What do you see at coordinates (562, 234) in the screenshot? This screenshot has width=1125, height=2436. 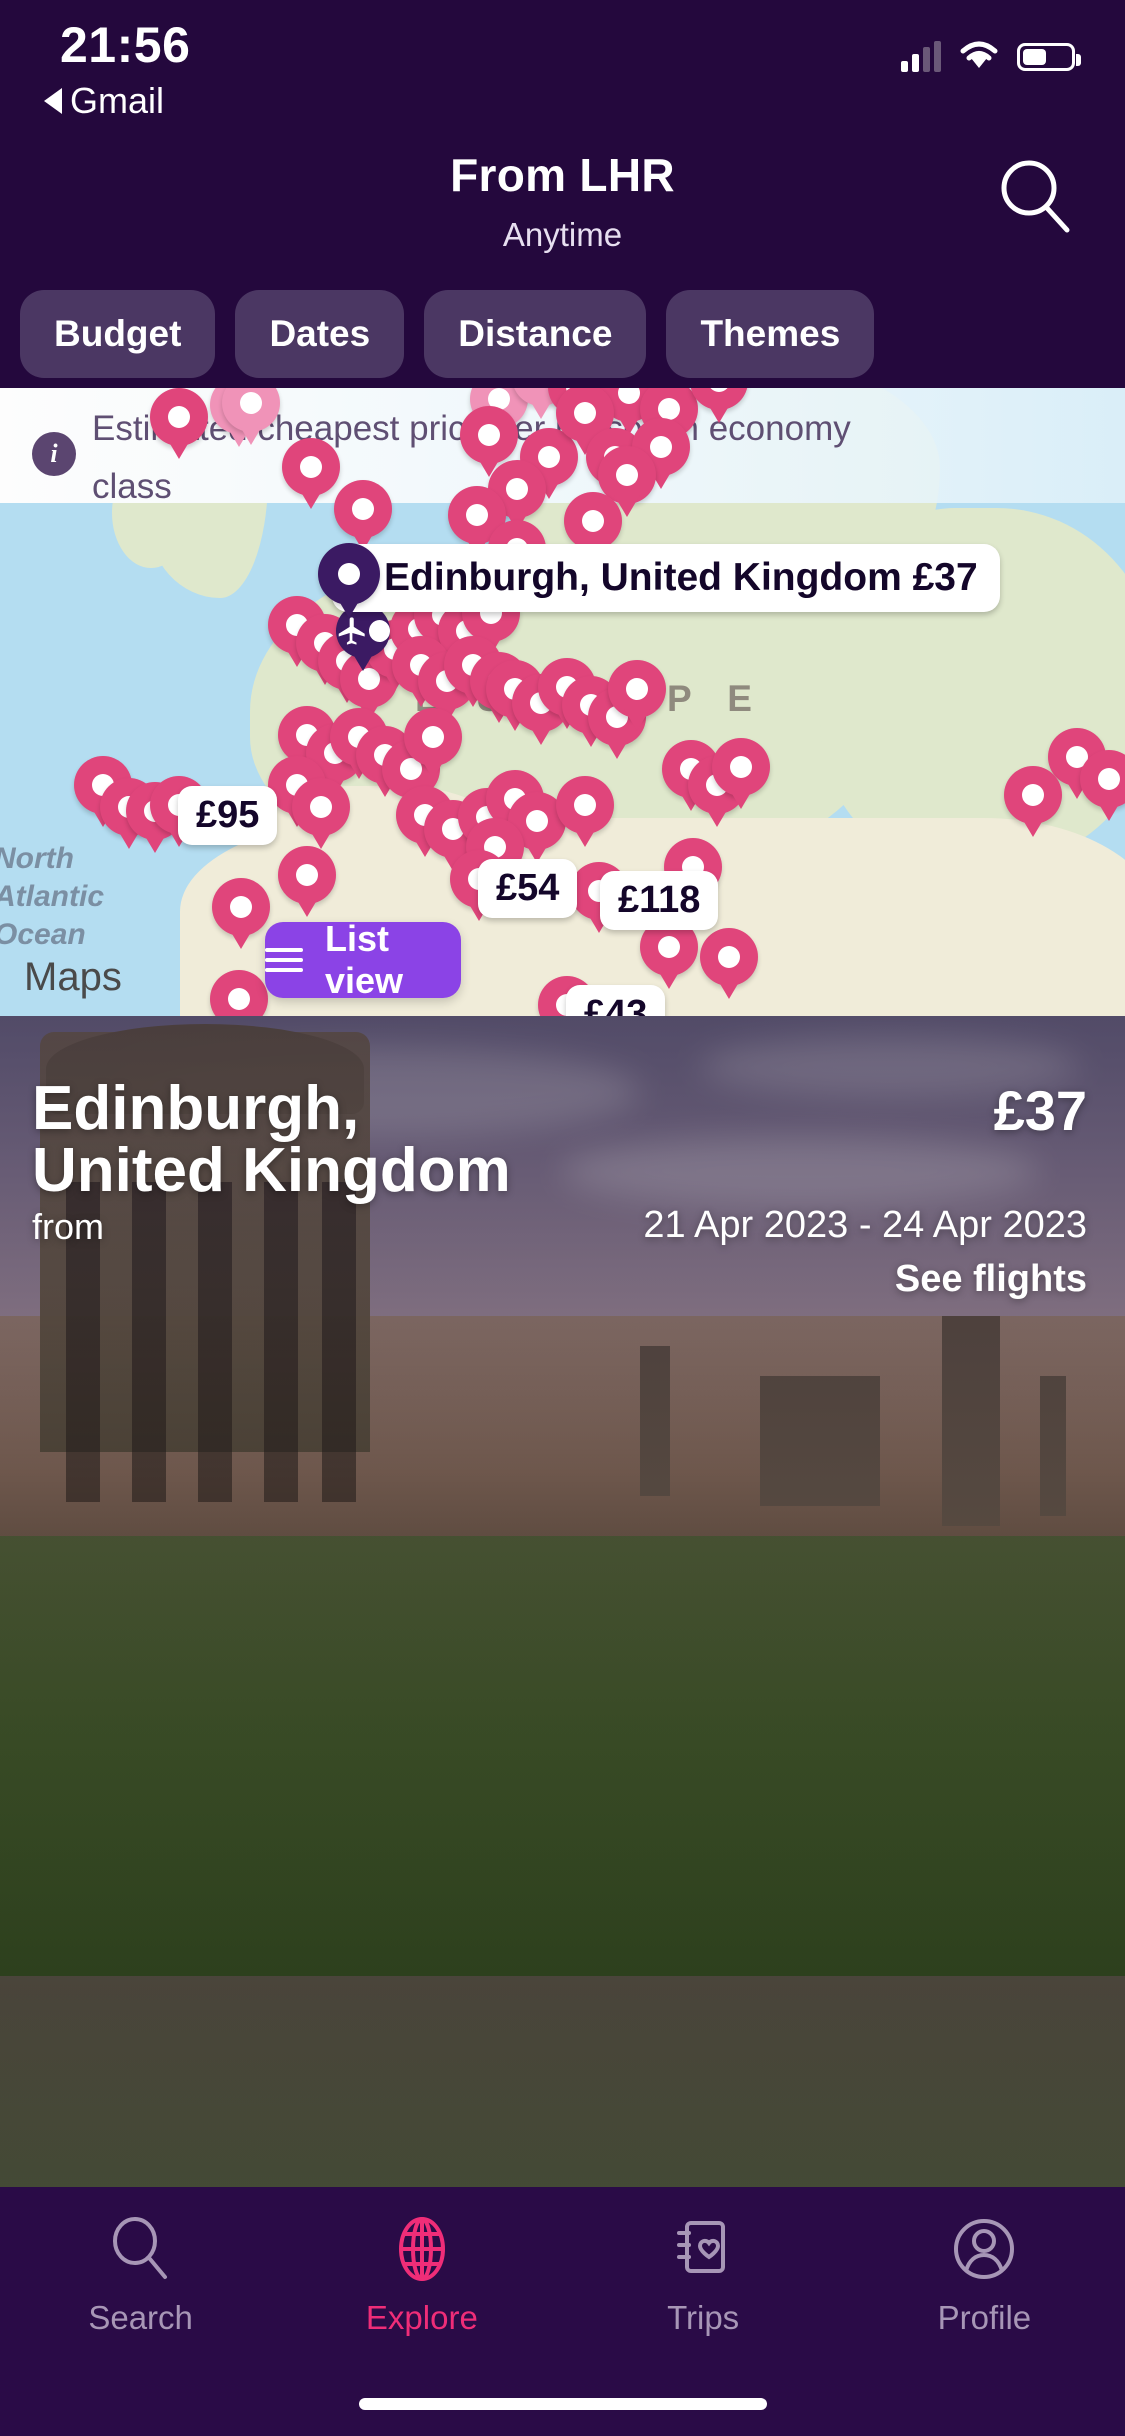 I see `page-subtitle: Anytime` at bounding box center [562, 234].